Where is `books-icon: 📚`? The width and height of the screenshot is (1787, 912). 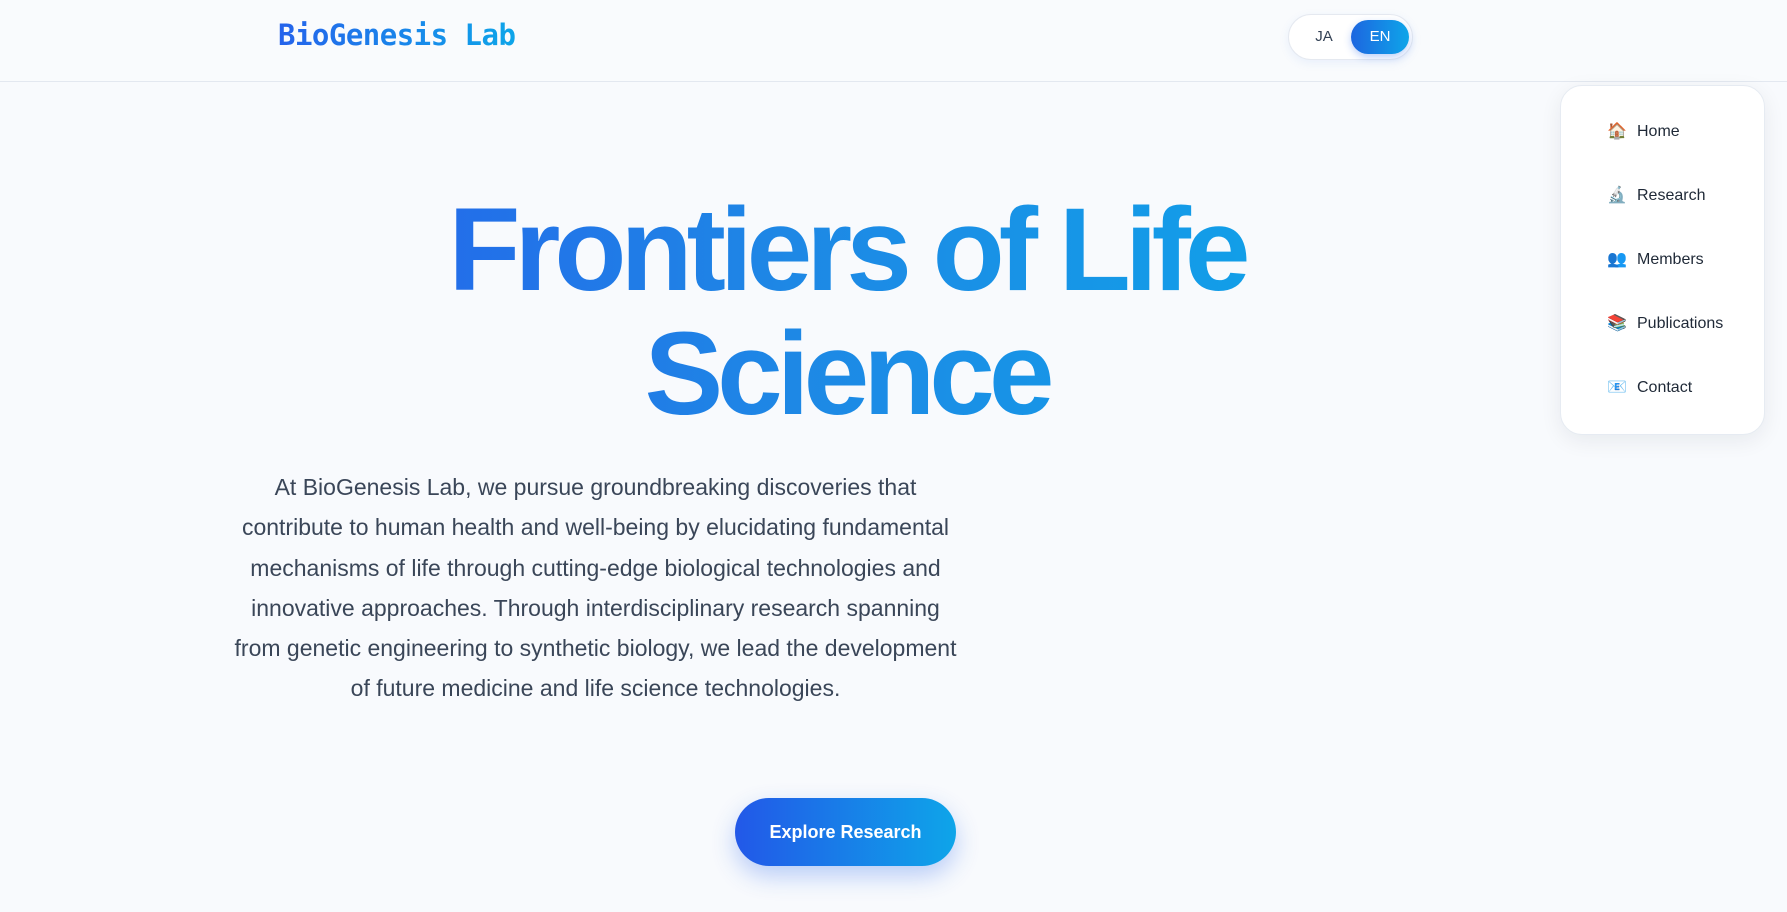
books-icon: 📚 is located at coordinates (1617, 323).